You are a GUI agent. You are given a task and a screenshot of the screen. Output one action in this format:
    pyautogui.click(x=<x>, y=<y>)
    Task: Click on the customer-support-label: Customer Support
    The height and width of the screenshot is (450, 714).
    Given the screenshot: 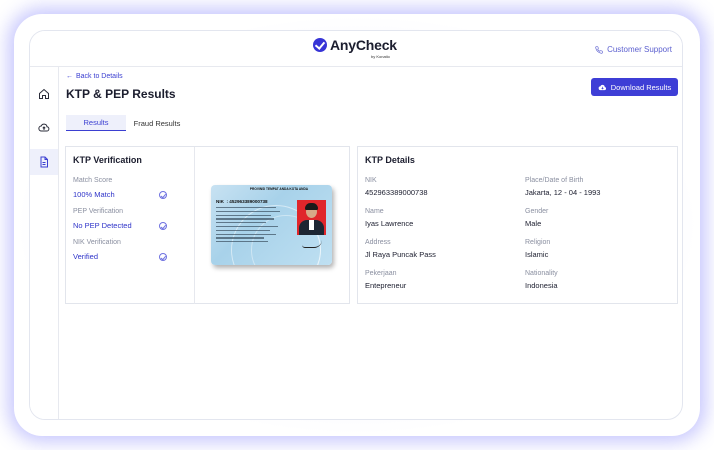 What is the action you would take?
    pyautogui.click(x=639, y=49)
    